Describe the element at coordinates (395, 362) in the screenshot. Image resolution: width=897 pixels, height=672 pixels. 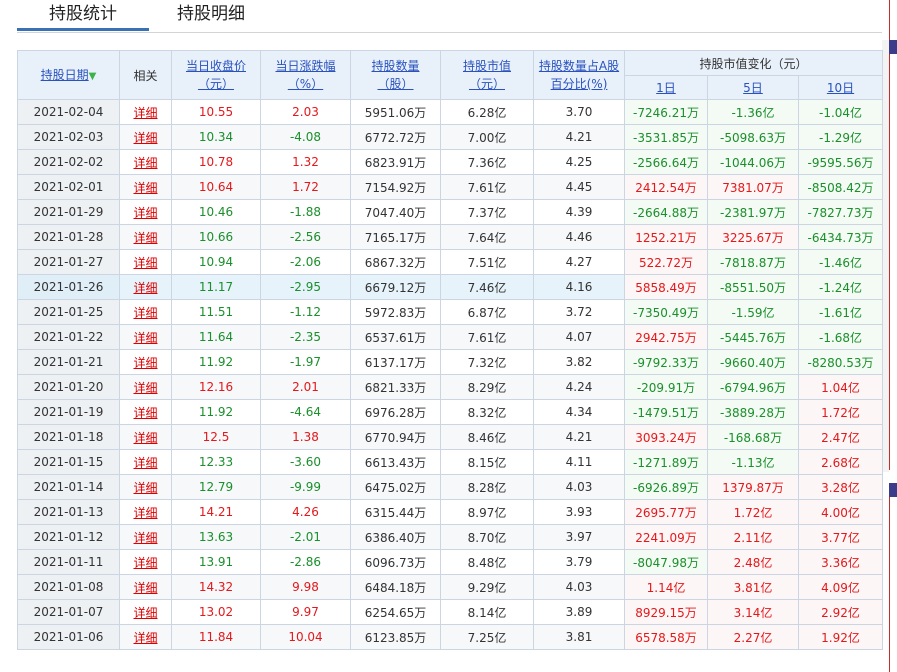
I see `qty-cell: 6137.17万` at that location.